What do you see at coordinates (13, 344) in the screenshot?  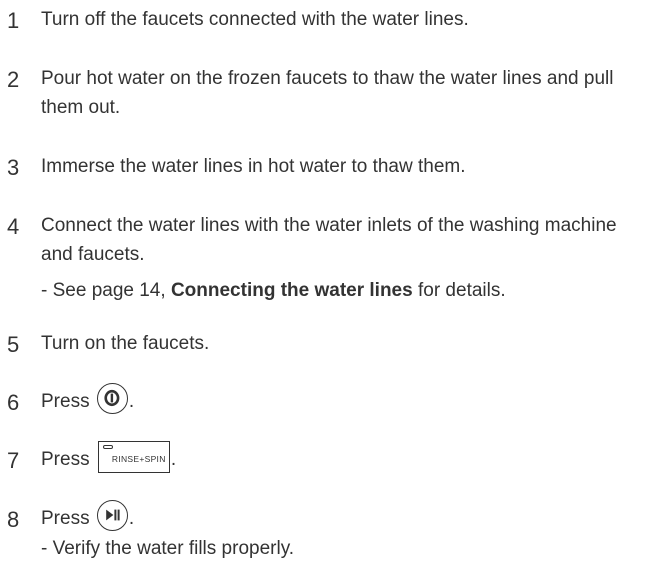 I see `step-number: 5` at bounding box center [13, 344].